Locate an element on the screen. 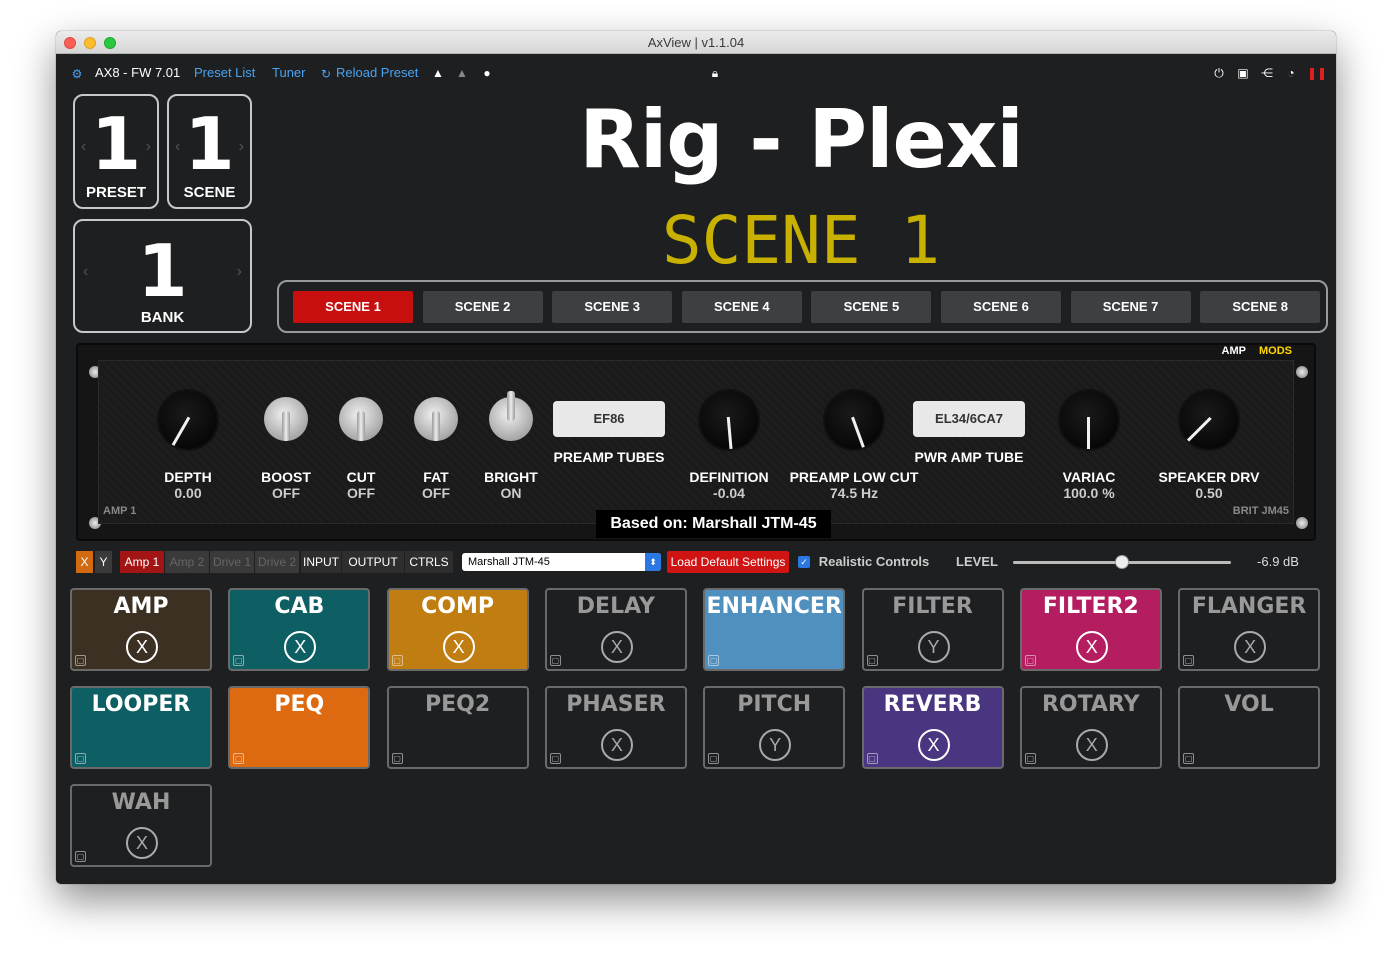 The height and width of the screenshot is (965, 1392). scene-counter: ‹ 1 › SCENE is located at coordinates (209, 151).